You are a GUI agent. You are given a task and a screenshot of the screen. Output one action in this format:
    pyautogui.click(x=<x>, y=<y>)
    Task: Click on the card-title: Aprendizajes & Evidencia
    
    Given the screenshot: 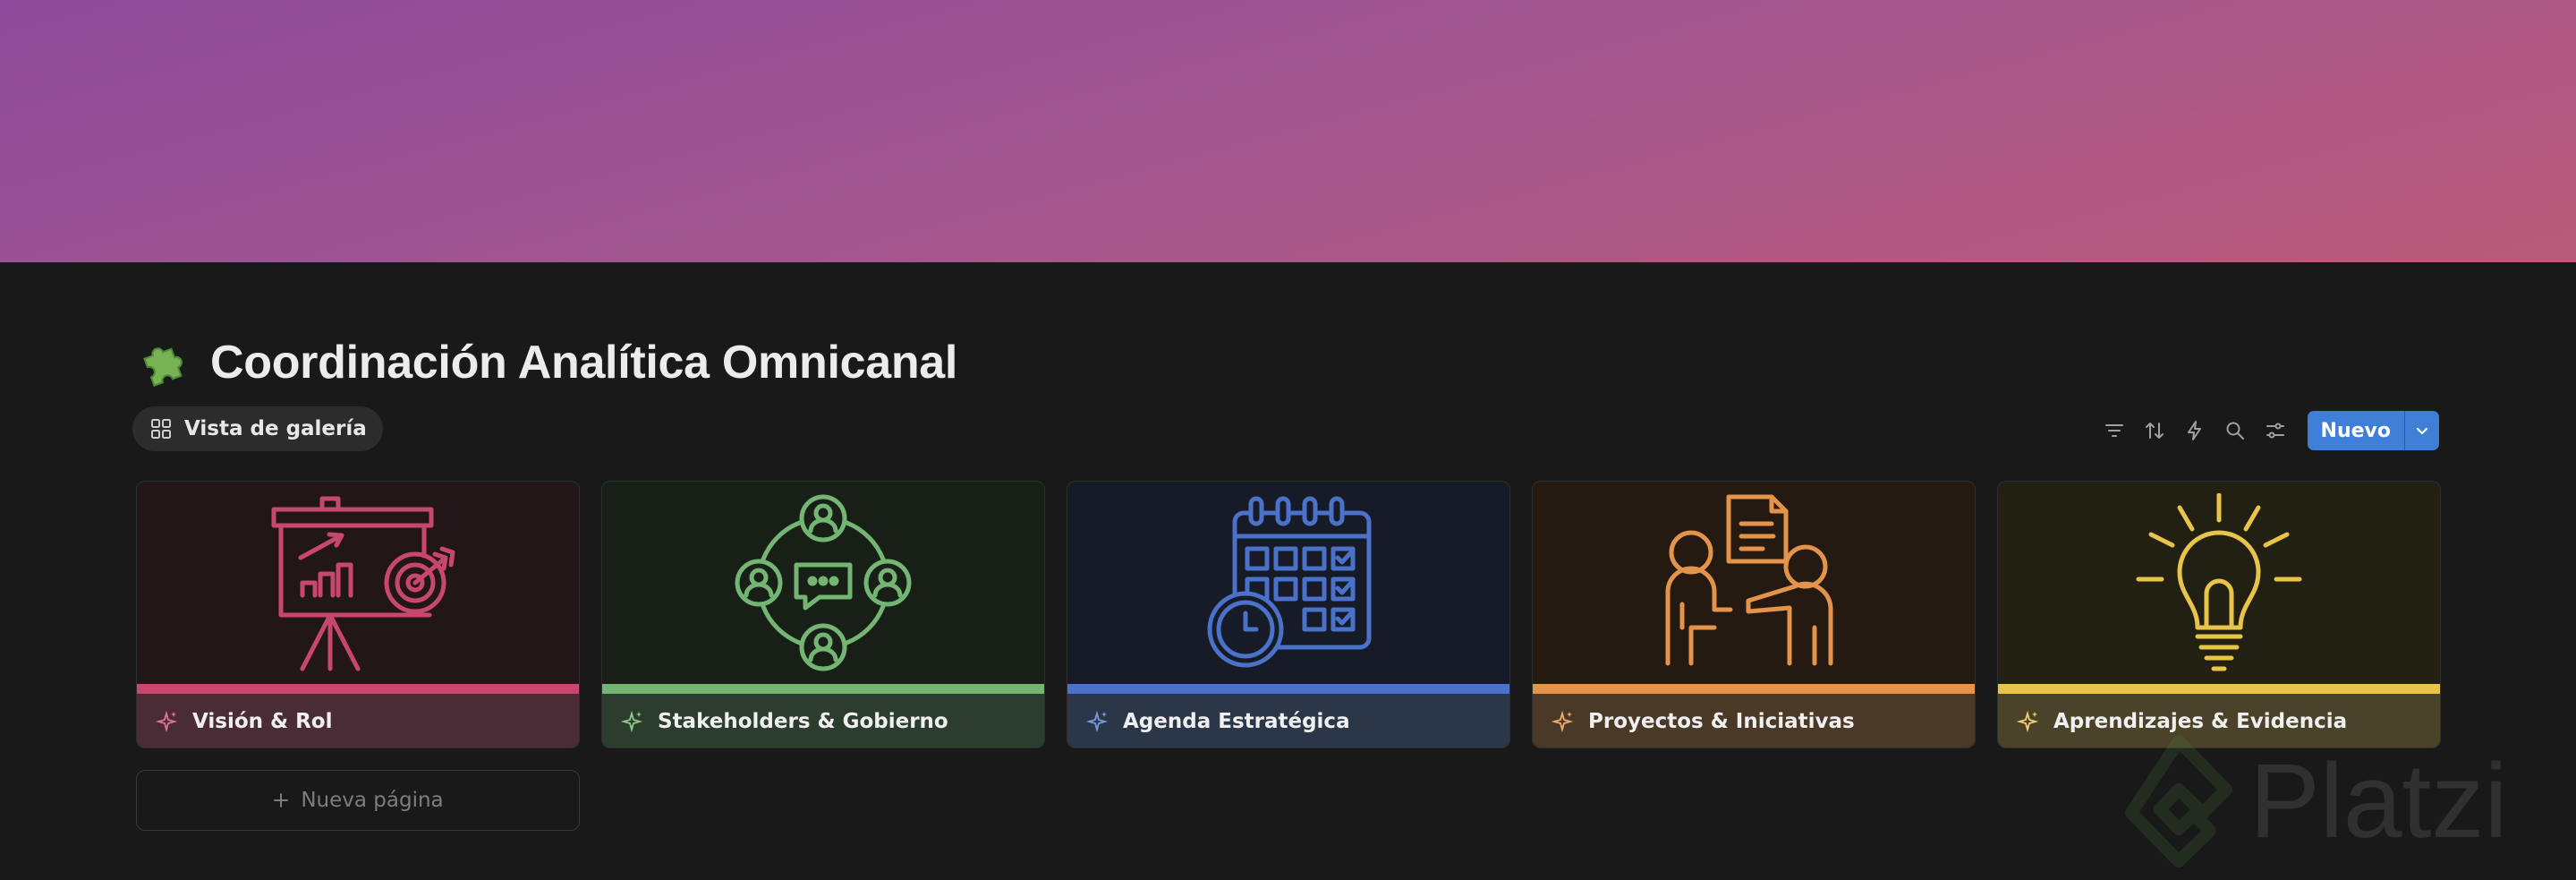 What is the action you would take?
    pyautogui.click(x=2200, y=721)
    